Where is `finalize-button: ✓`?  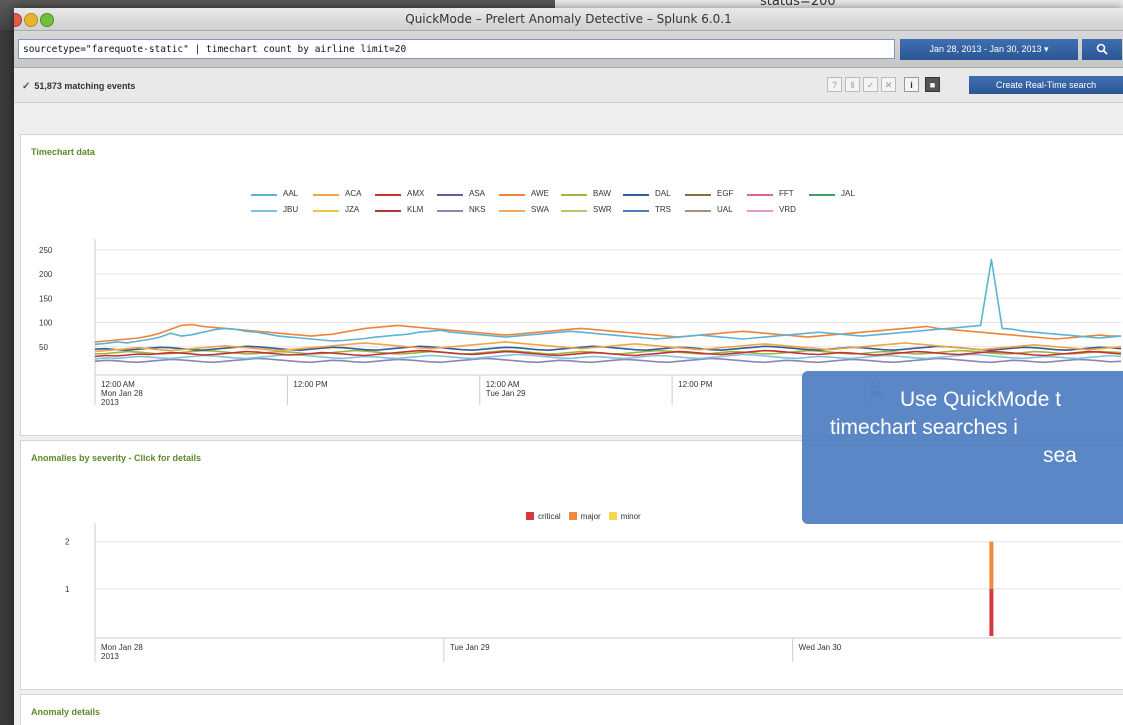
finalize-button: ✓ is located at coordinates (870, 84).